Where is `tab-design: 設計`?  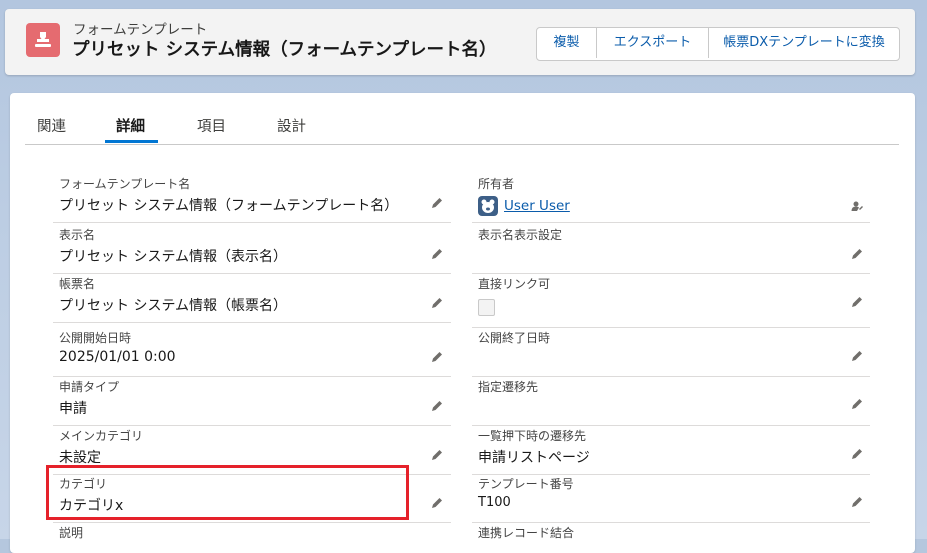 tab-design: 設計 is located at coordinates (291, 125).